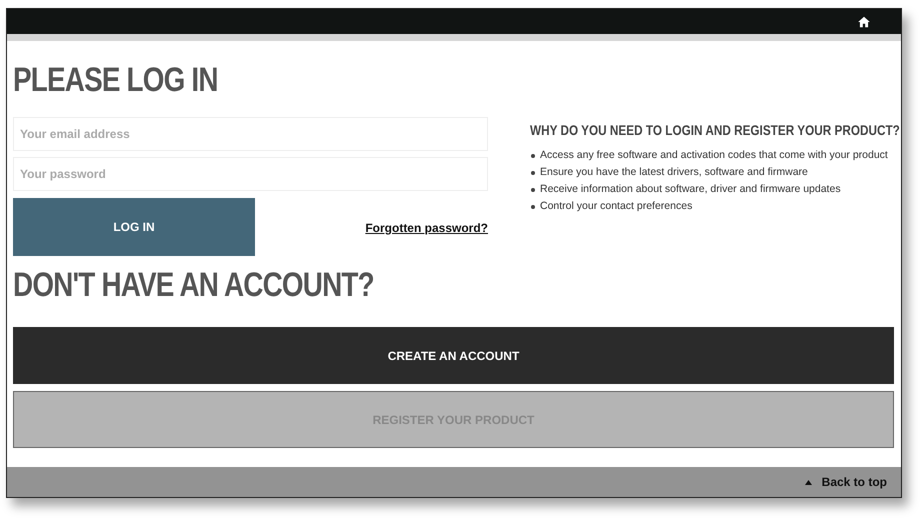 Image resolution: width=923 pixels, height=520 pixels. What do you see at coordinates (690, 189) in the screenshot?
I see `info-item: Receive information about software, driver and firmware updates` at bounding box center [690, 189].